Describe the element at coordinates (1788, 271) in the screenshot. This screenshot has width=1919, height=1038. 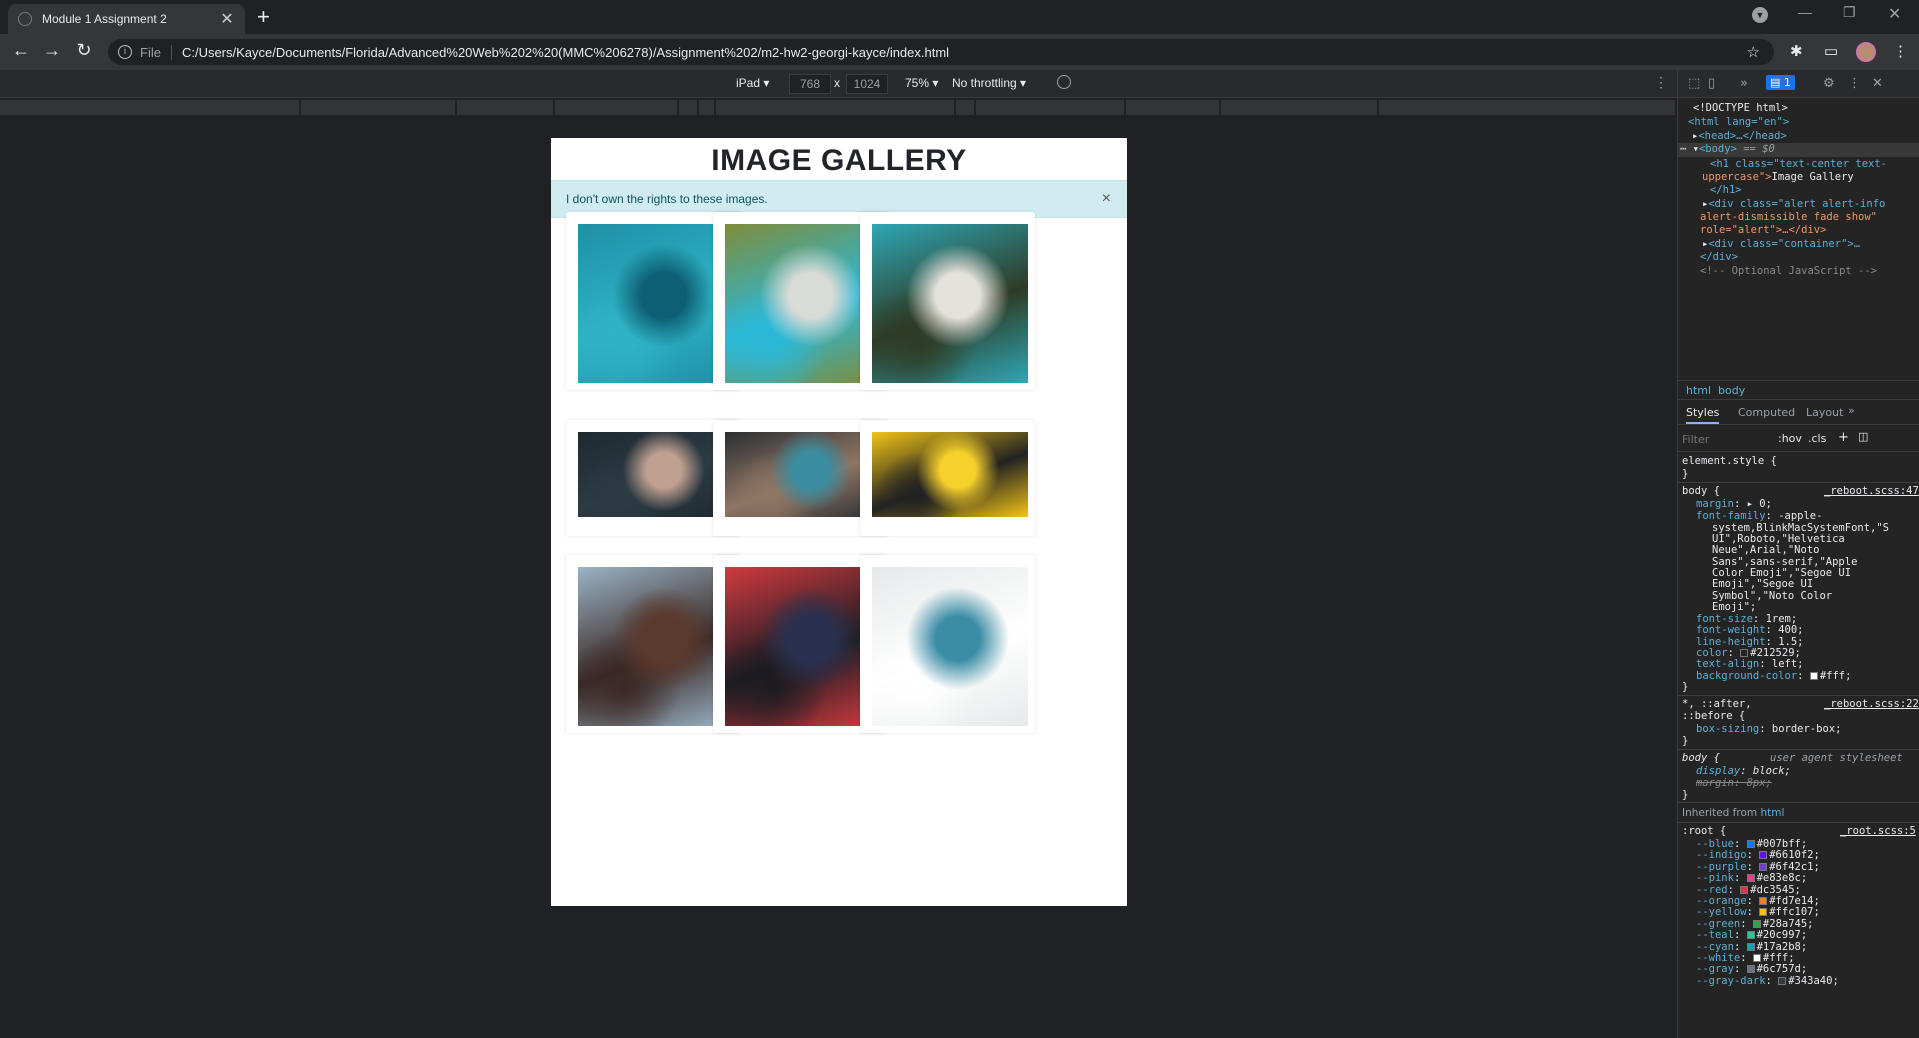
I see `dom-comment: <!-- Optional JavaScript -->` at that location.